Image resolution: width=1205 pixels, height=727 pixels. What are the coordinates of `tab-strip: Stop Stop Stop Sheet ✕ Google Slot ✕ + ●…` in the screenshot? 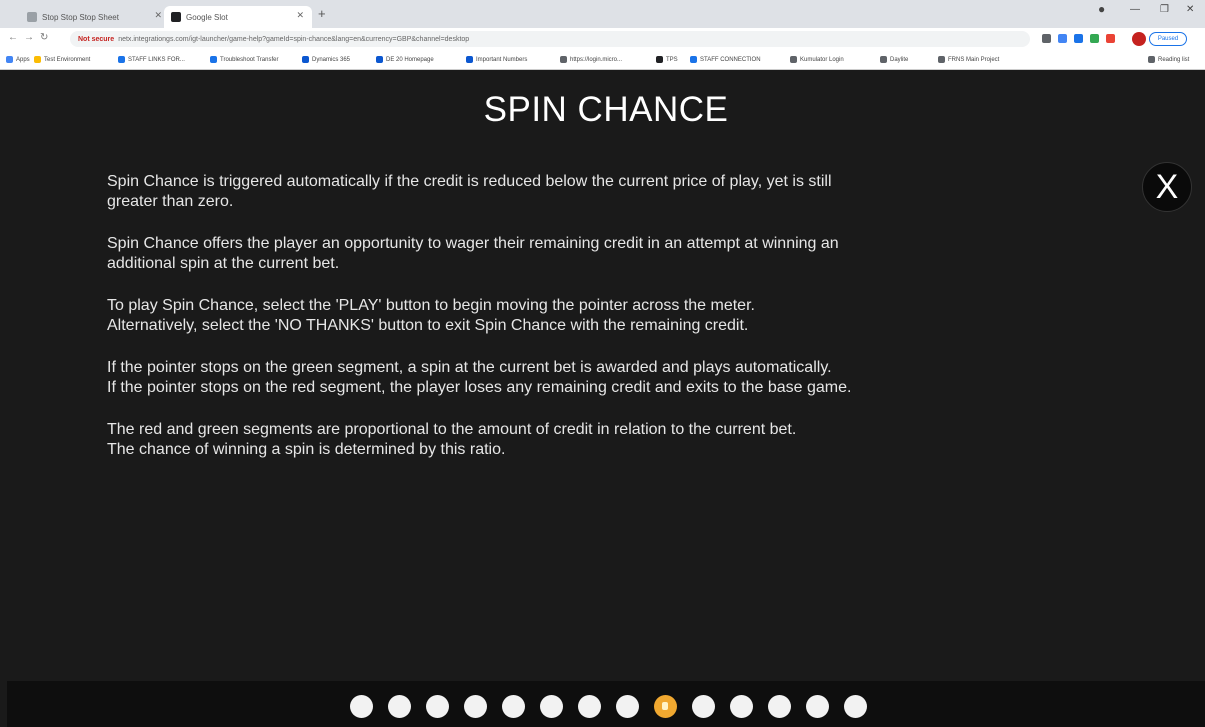 It's located at (602, 14).